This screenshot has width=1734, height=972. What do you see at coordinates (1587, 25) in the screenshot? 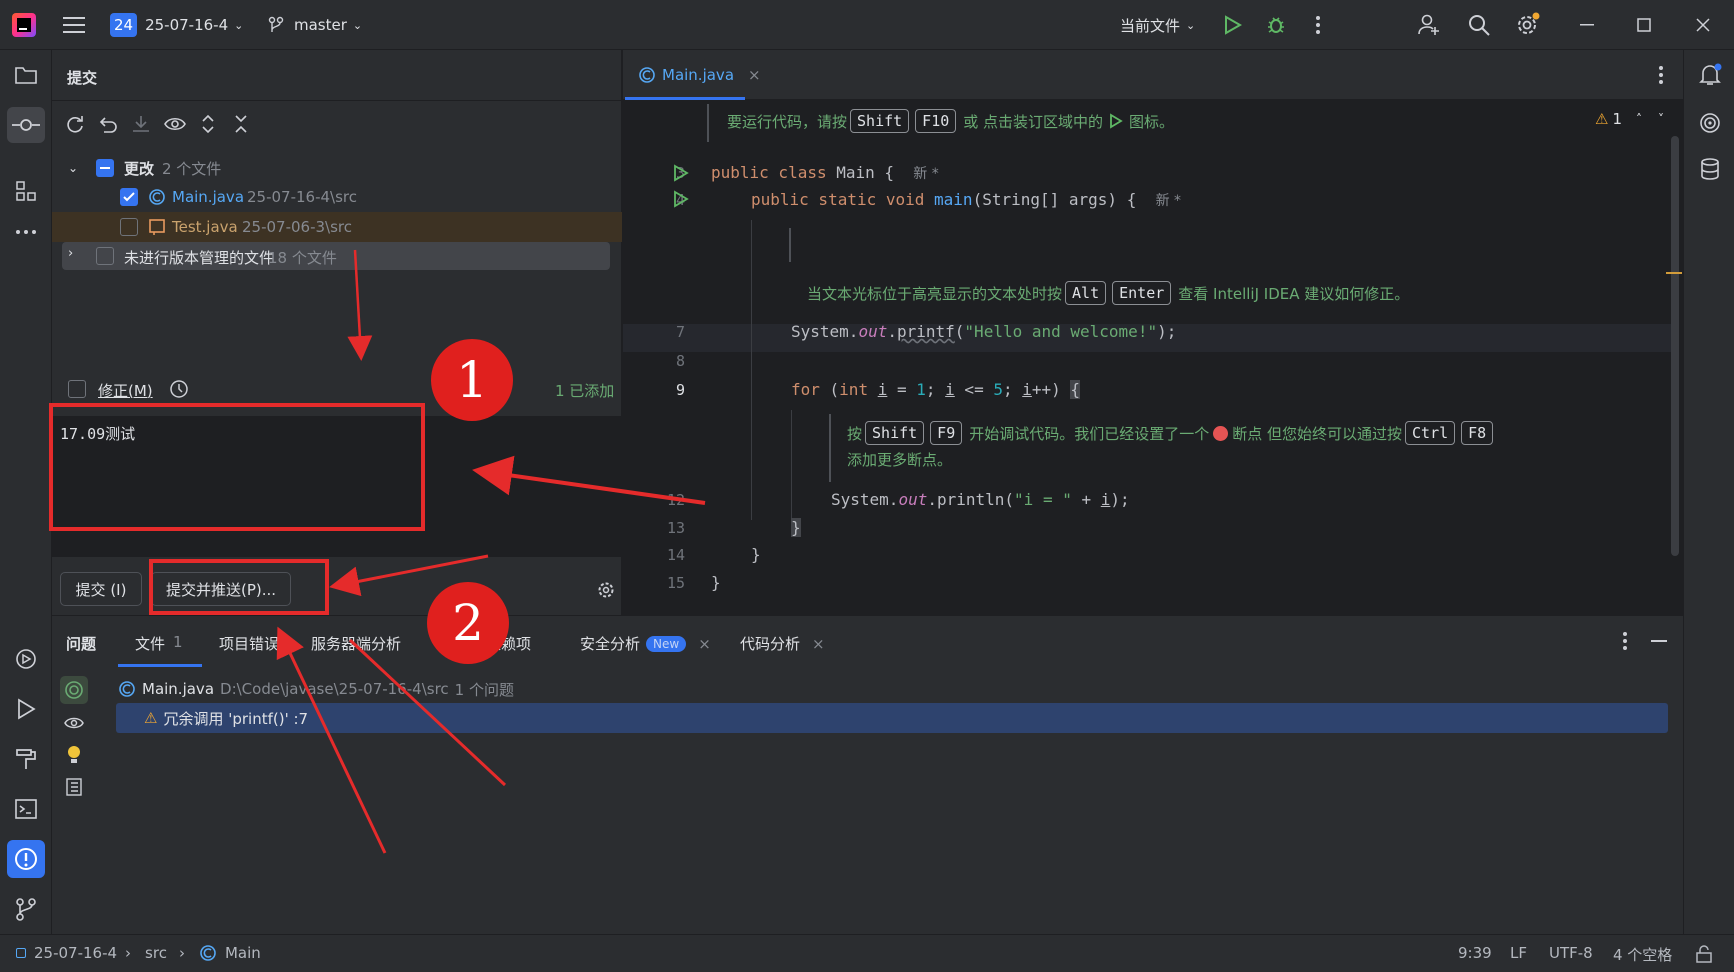
I see `minimize-icon` at bounding box center [1587, 25].